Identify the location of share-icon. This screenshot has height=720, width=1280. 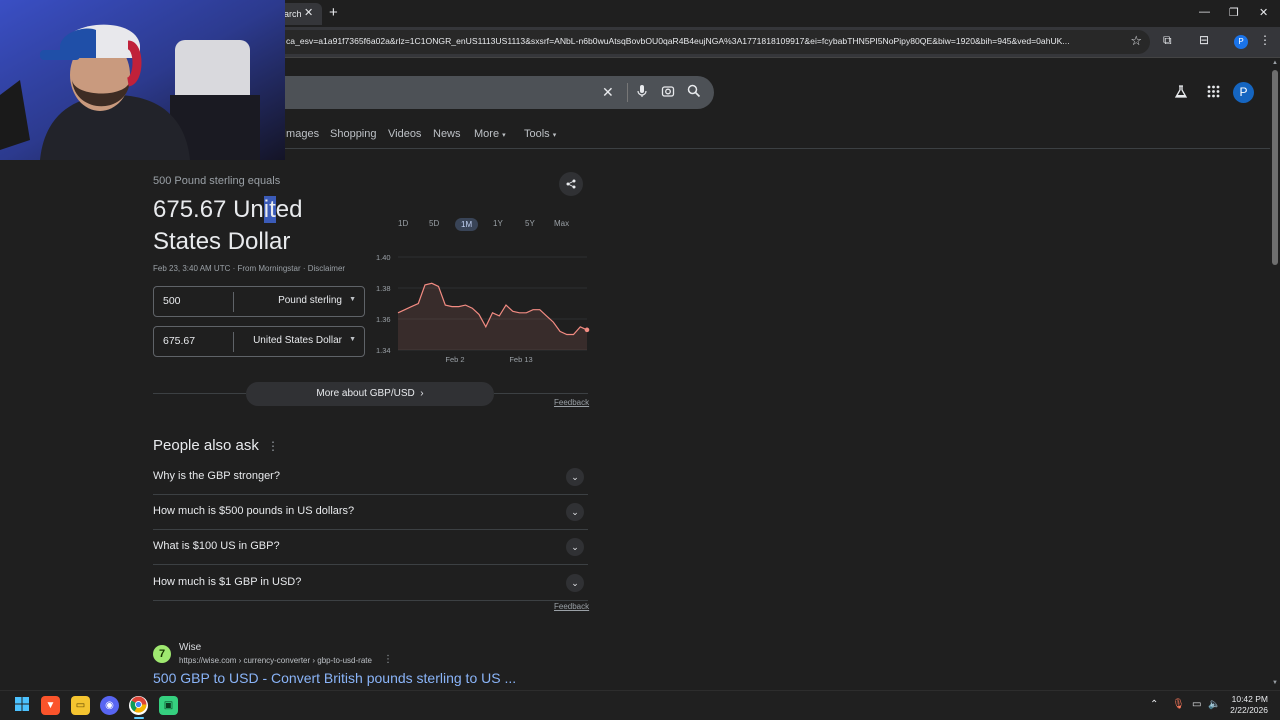
(571, 184).